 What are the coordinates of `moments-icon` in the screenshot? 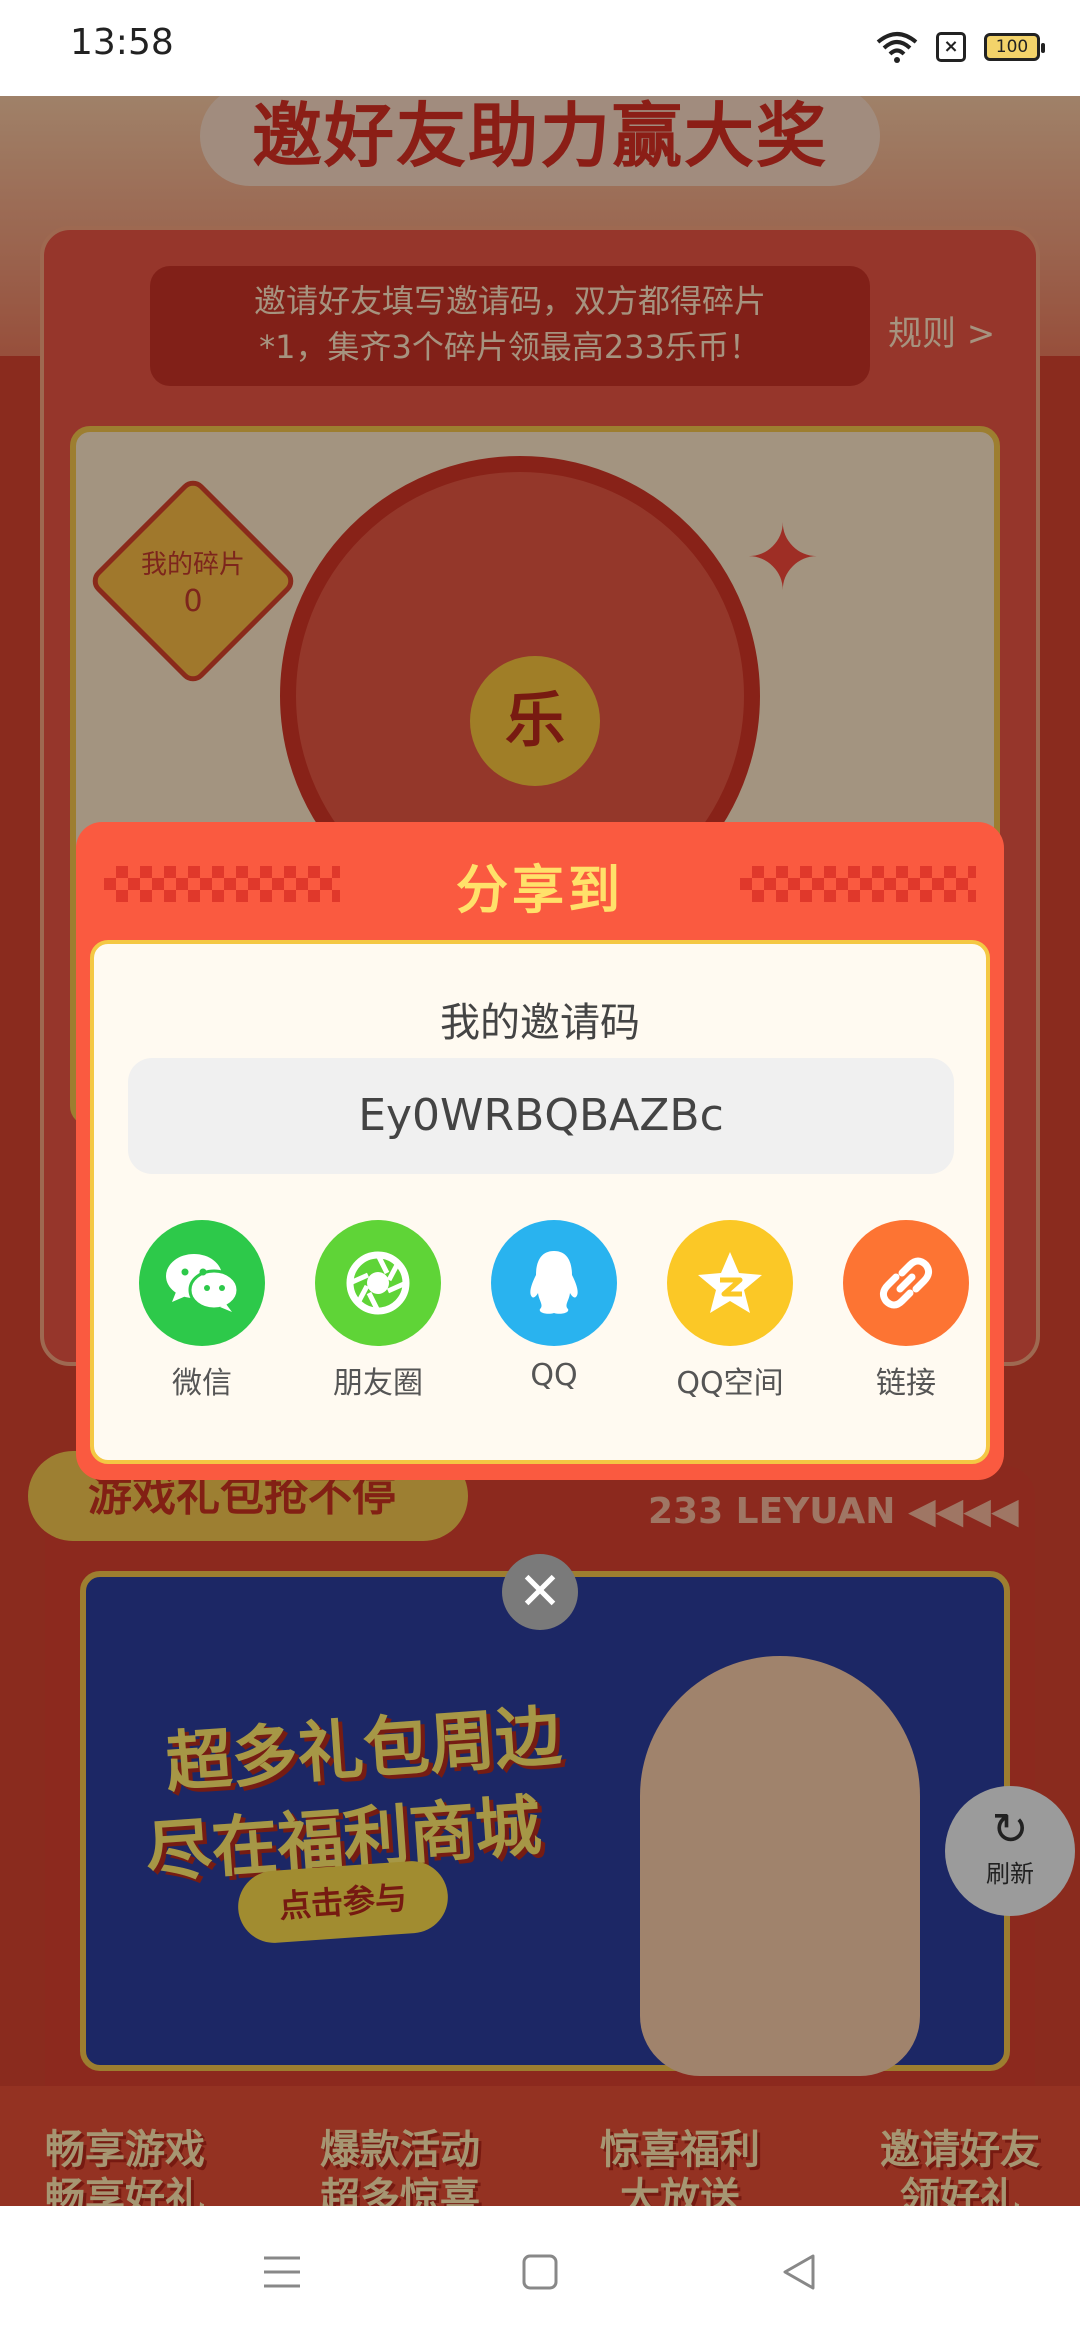 It's located at (378, 1283).